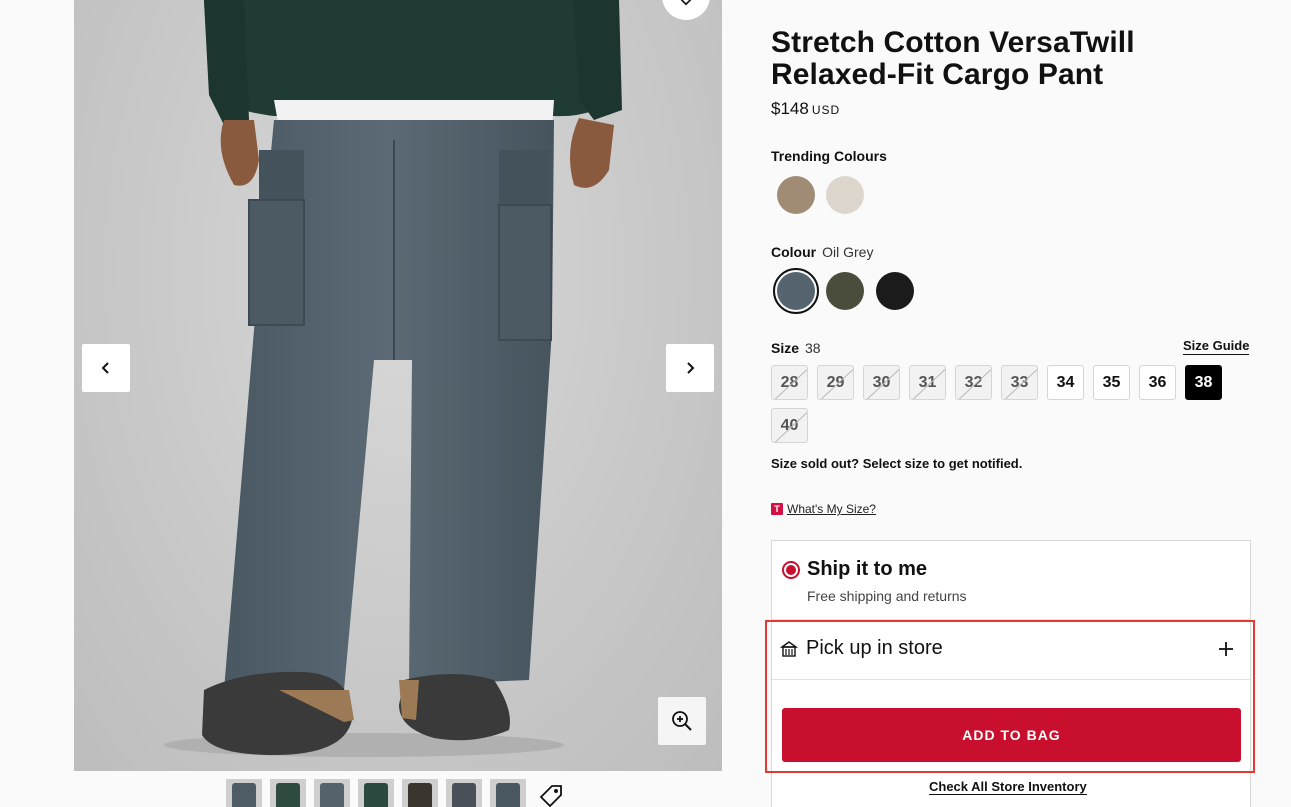 This screenshot has width=1291, height=807. I want to click on check-store-inventory-link: Check All Store Inventory, so click(1008, 787).